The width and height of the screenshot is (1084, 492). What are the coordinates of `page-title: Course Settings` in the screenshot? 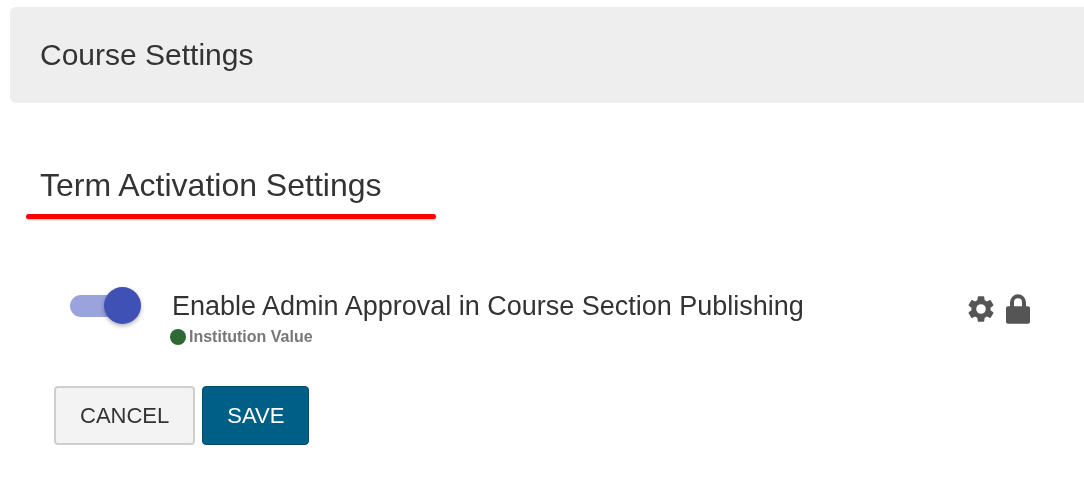 It's located at (147, 55).